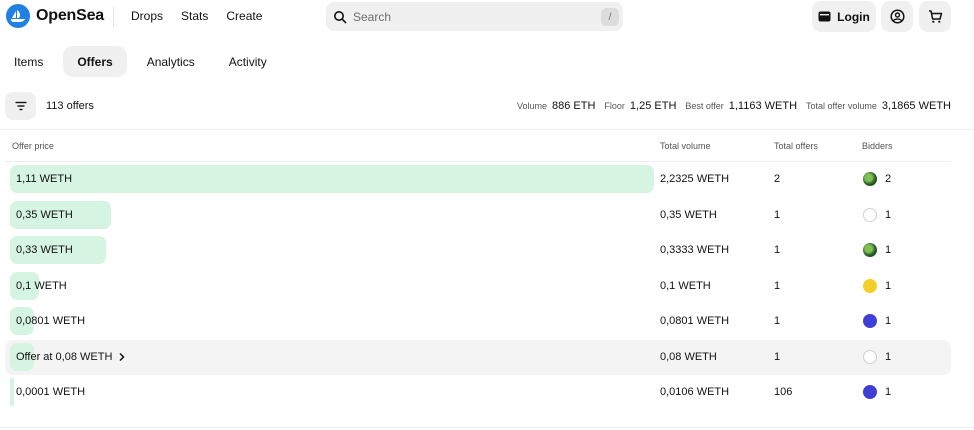 The image size is (974, 430). What do you see at coordinates (122, 357) in the screenshot?
I see `chevron-right-icon` at bounding box center [122, 357].